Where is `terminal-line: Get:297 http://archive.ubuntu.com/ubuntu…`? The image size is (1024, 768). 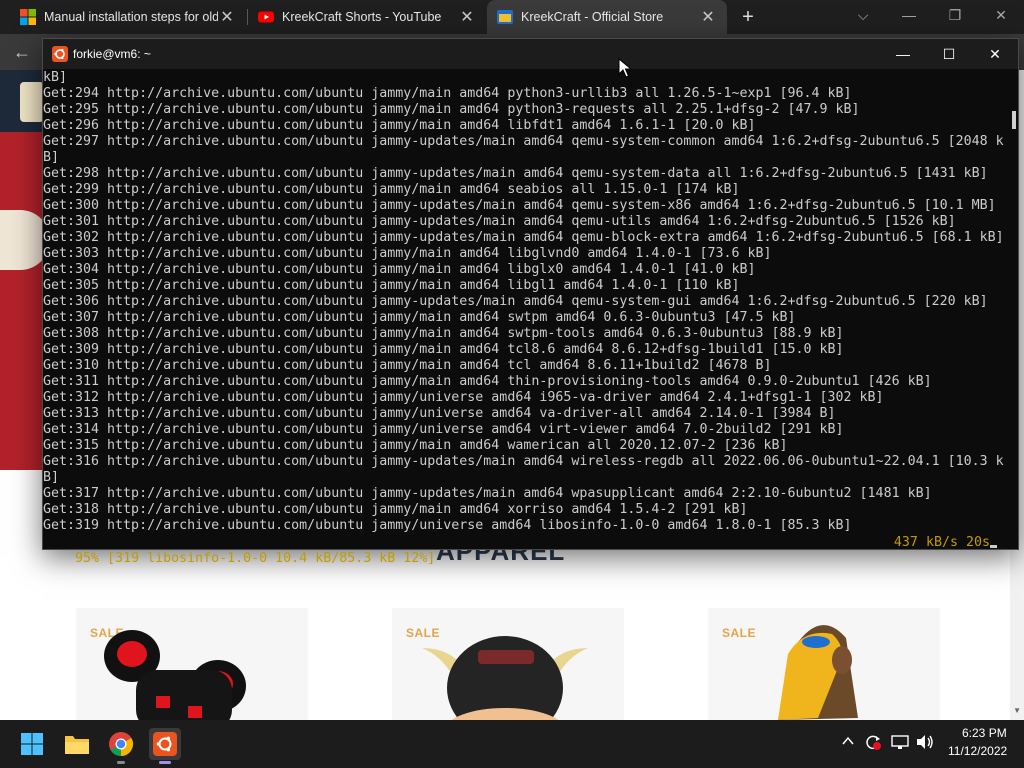
terminal-line: Get:297 http://archive.ubuntu.com/ubuntu… is located at coordinates (523, 141).